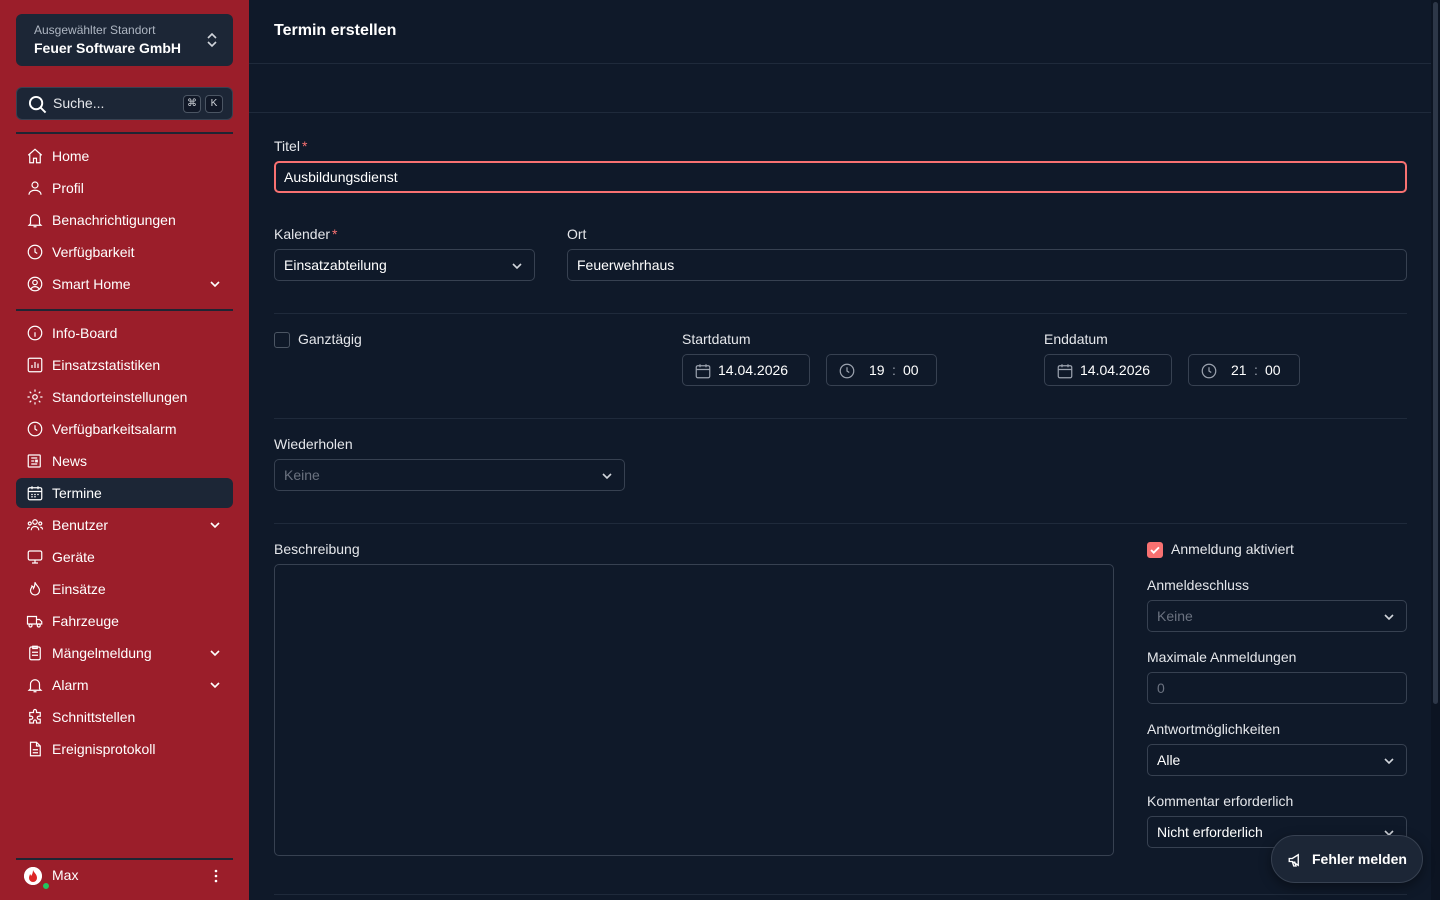 Image resolution: width=1440 pixels, height=900 pixels. What do you see at coordinates (1108, 370) in the screenshot?
I see `end-date-input: 14.04.2026` at bounding box center [1108, 370].